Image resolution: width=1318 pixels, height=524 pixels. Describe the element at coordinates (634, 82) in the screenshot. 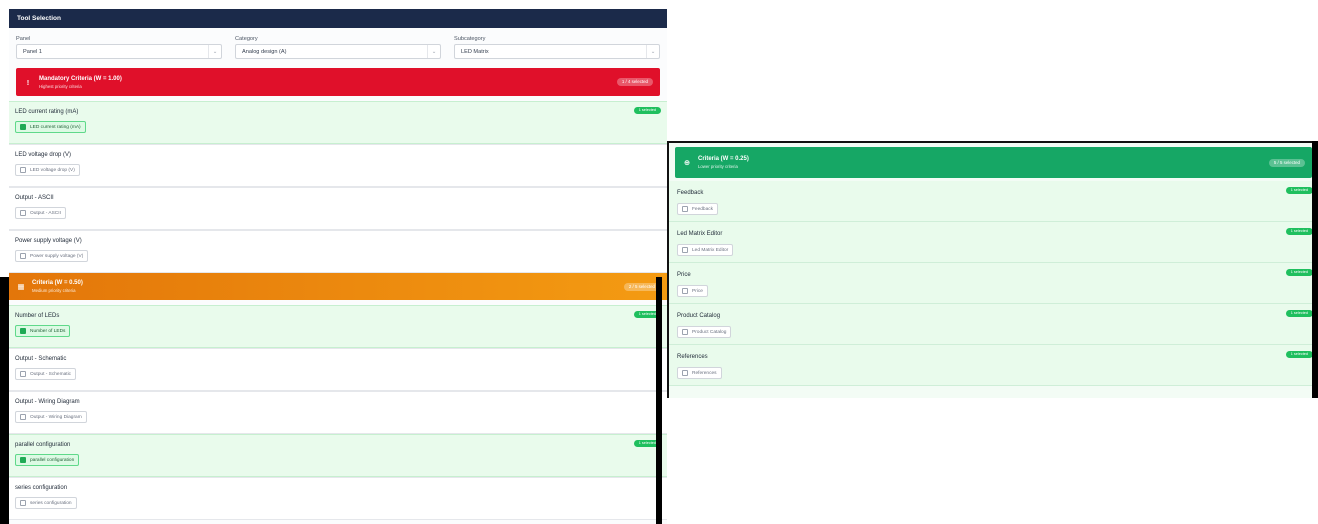

I see `mandatory-selected-count: 1 / 4 selected` at that location.